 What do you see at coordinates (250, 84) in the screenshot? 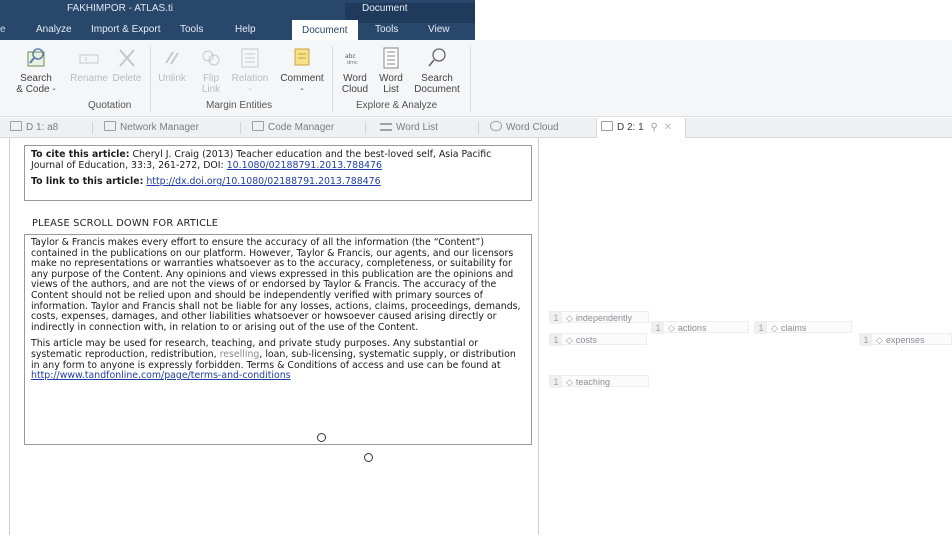
I see `relation-label: Relation -` at bounding box center [250, 84].